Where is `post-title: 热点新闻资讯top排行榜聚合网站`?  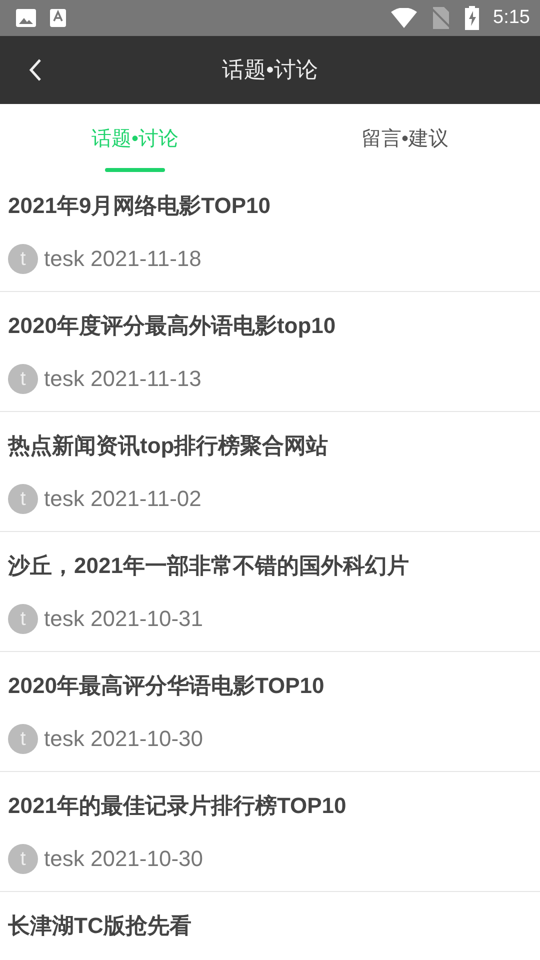 post-title: 热点新闻资讯top排行榜聚合网站 is located at coordinates (270, 446).